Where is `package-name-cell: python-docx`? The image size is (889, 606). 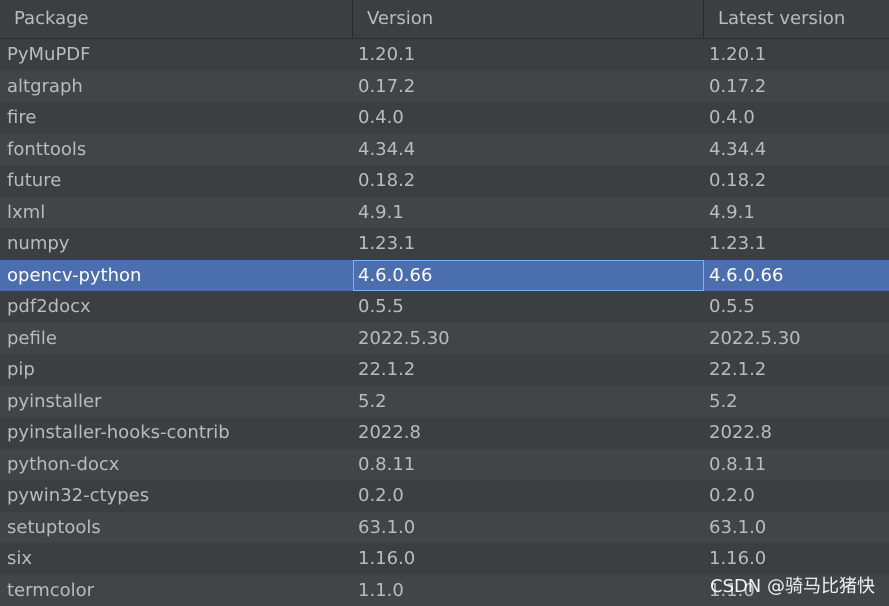 package-name-cell: python-docx is located at coordinates (63, 464).